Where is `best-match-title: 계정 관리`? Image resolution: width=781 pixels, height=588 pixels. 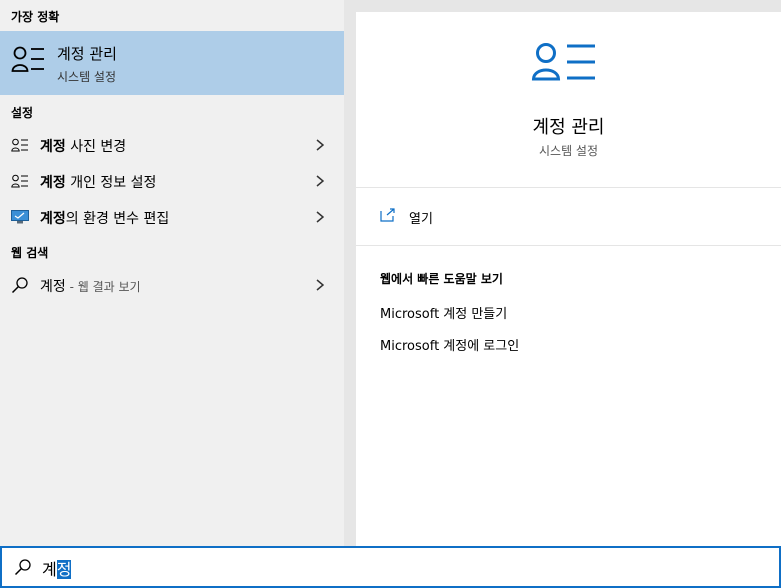
best-match-title: 계정 관리 is located at coordinates (87, 54).